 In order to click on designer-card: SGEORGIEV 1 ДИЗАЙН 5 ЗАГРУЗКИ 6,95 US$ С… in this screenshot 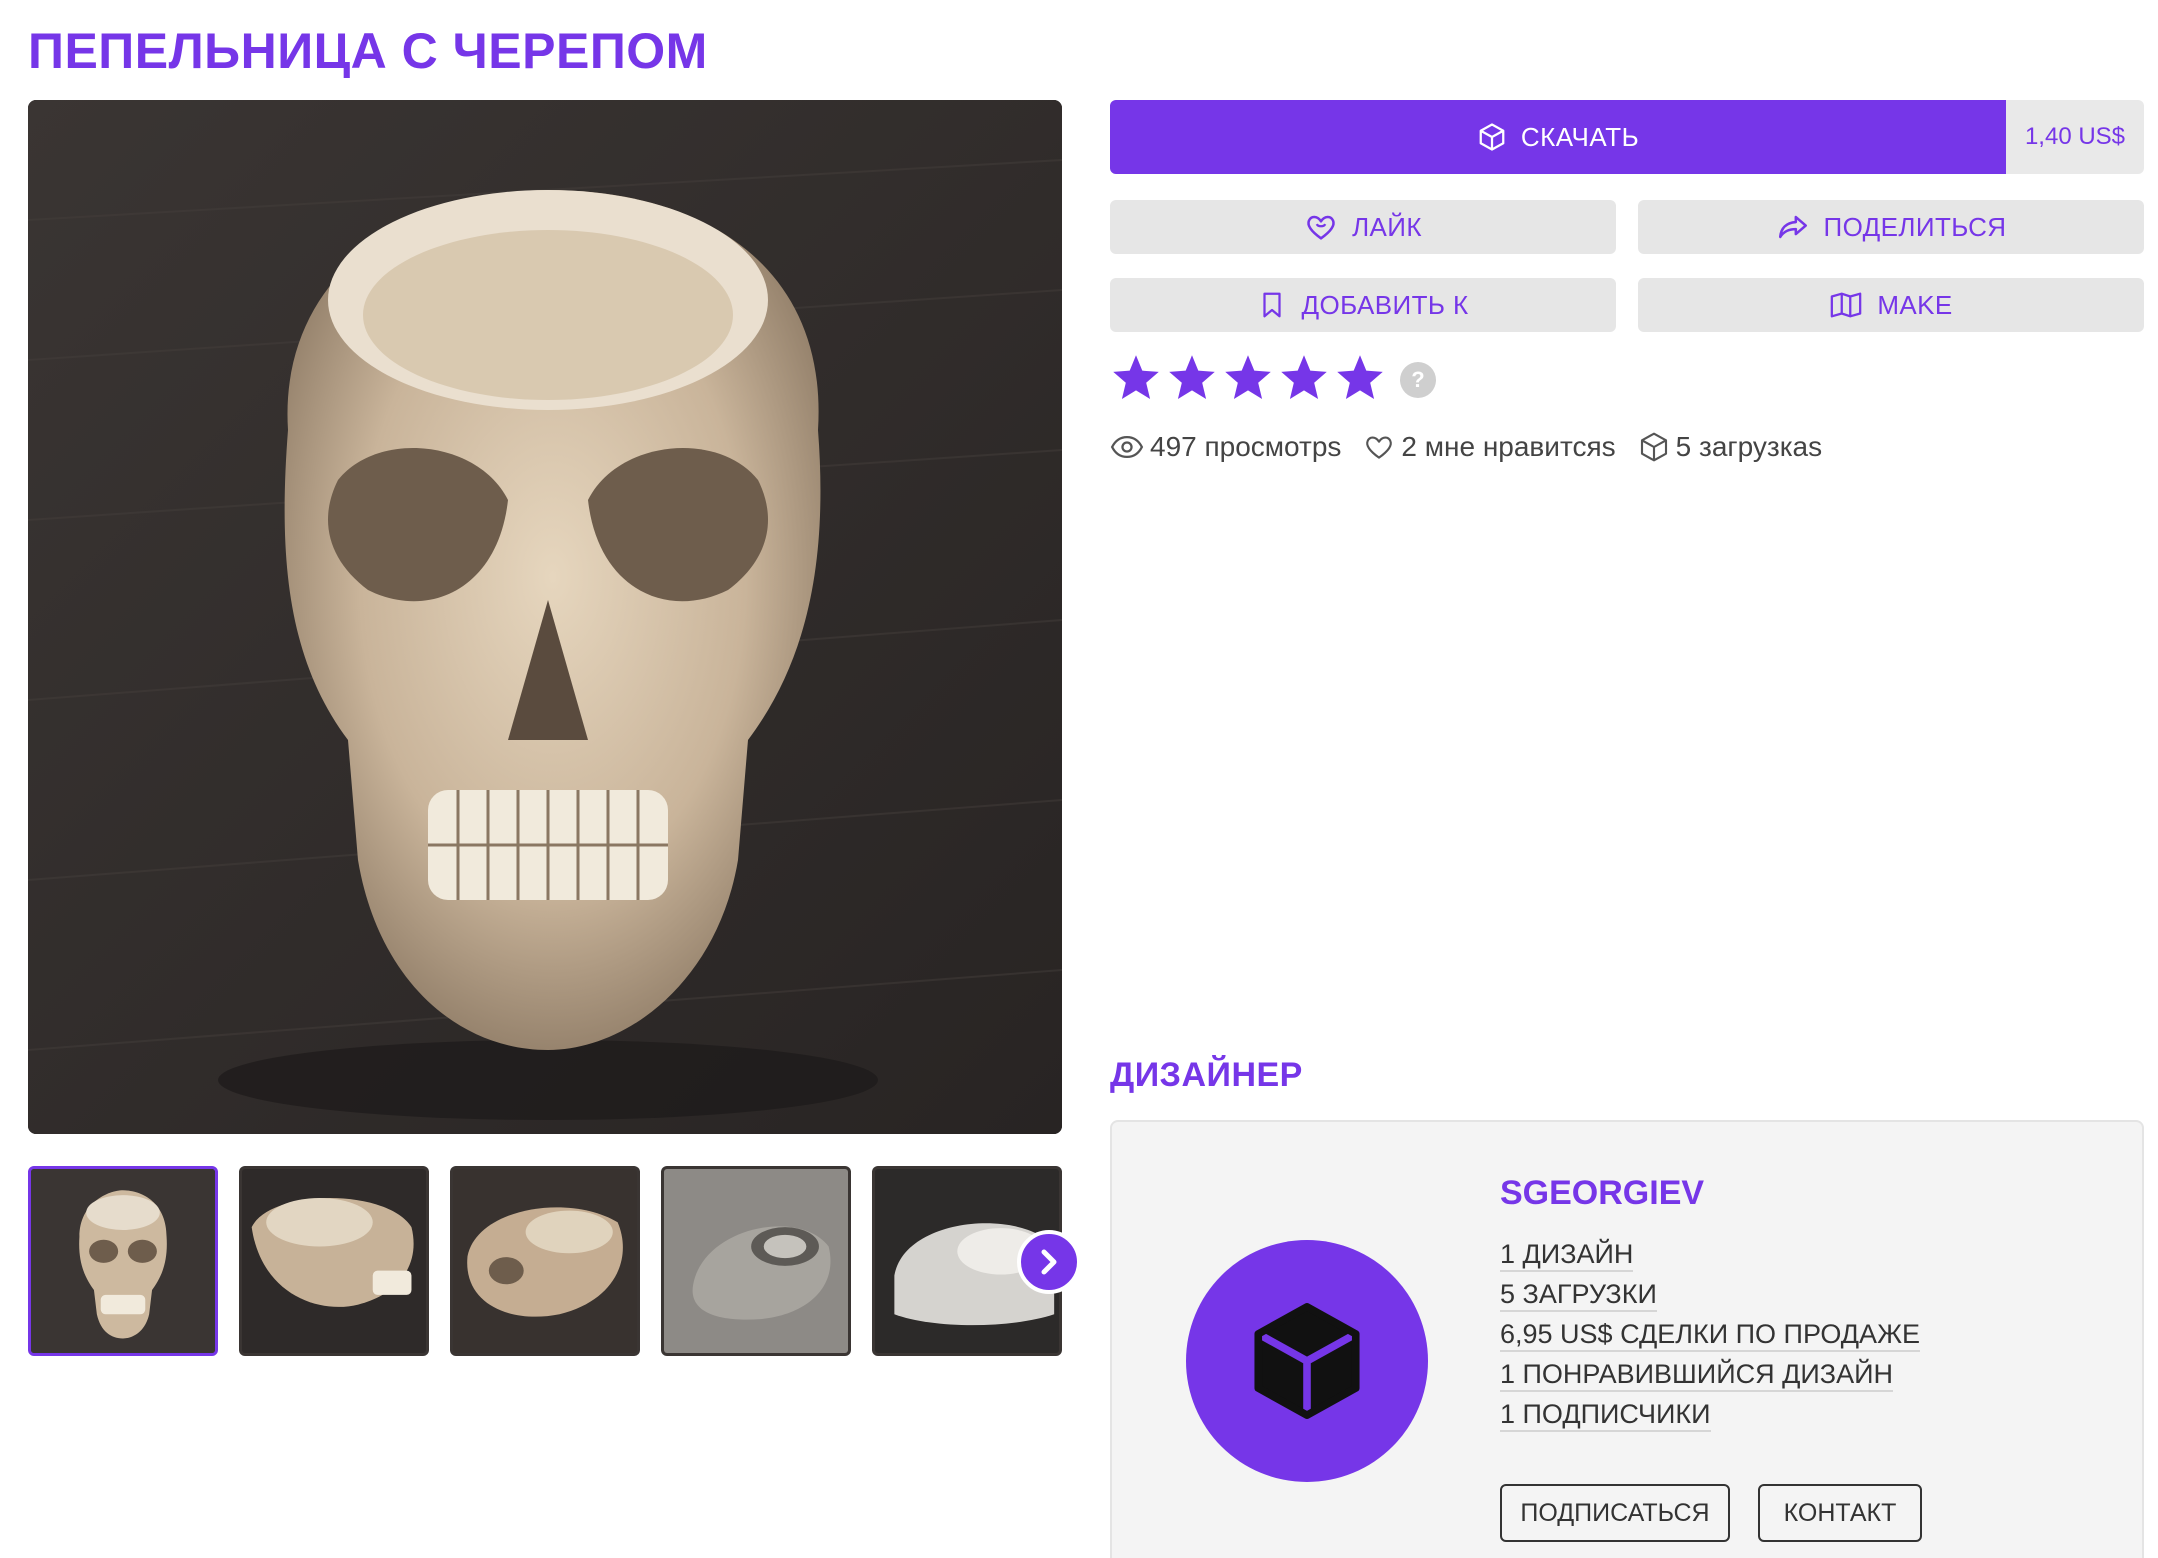, I will do `click(1627, 1339)`.